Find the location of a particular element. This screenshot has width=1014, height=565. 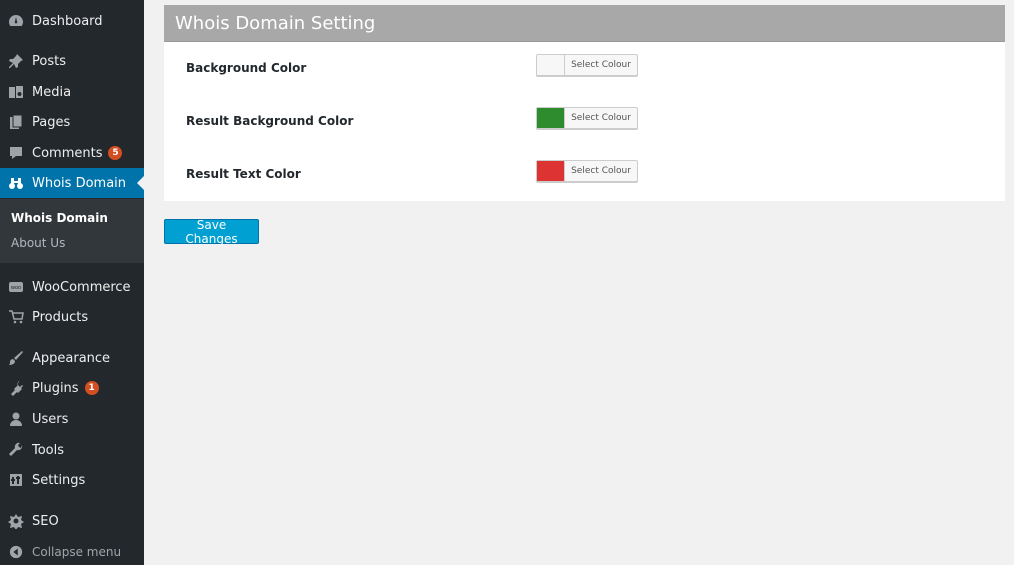

menu-item-whois-domain: Whois Domain is located at coordinates (72, 183).